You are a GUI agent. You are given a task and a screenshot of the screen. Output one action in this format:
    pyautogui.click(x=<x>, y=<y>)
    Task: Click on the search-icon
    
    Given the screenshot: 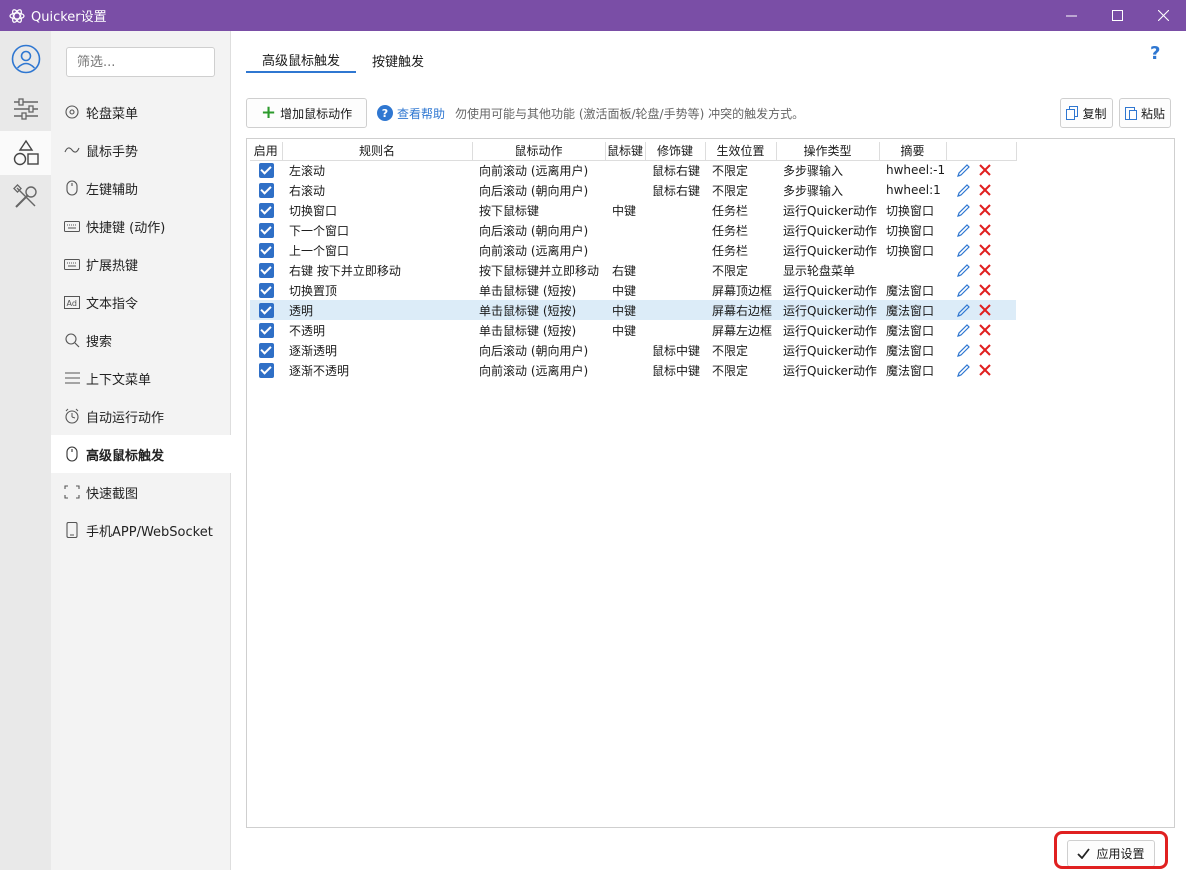 What is the action you would take?
    pyautogui.click(x=72, y=340)
    